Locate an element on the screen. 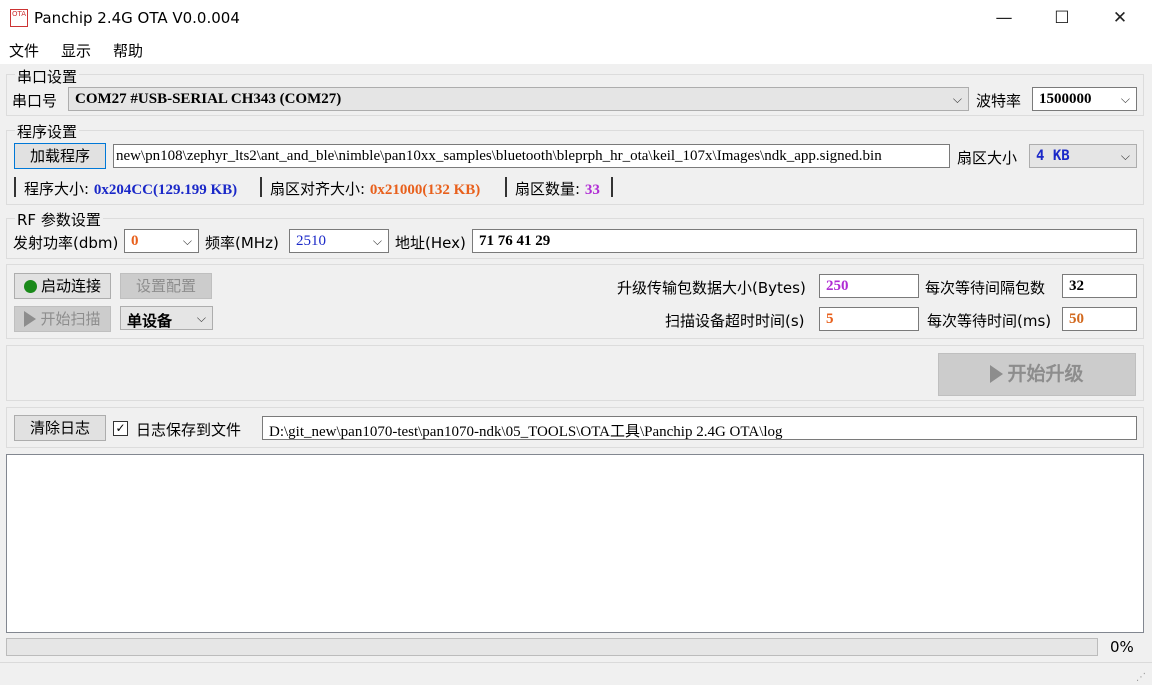  menu-bar is located at coordinates (576, 50).